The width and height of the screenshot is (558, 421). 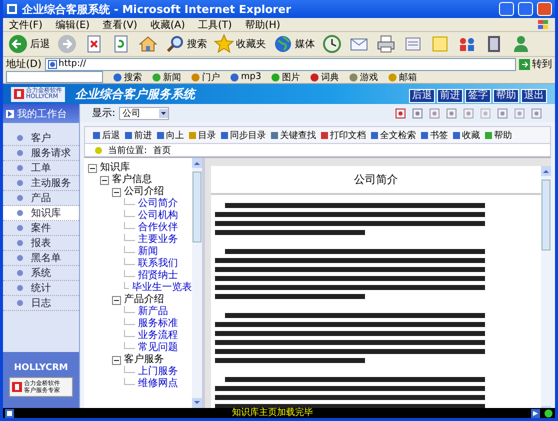 I want to click on doc-toolbar-button: 前进, so click(x=138, y=135).